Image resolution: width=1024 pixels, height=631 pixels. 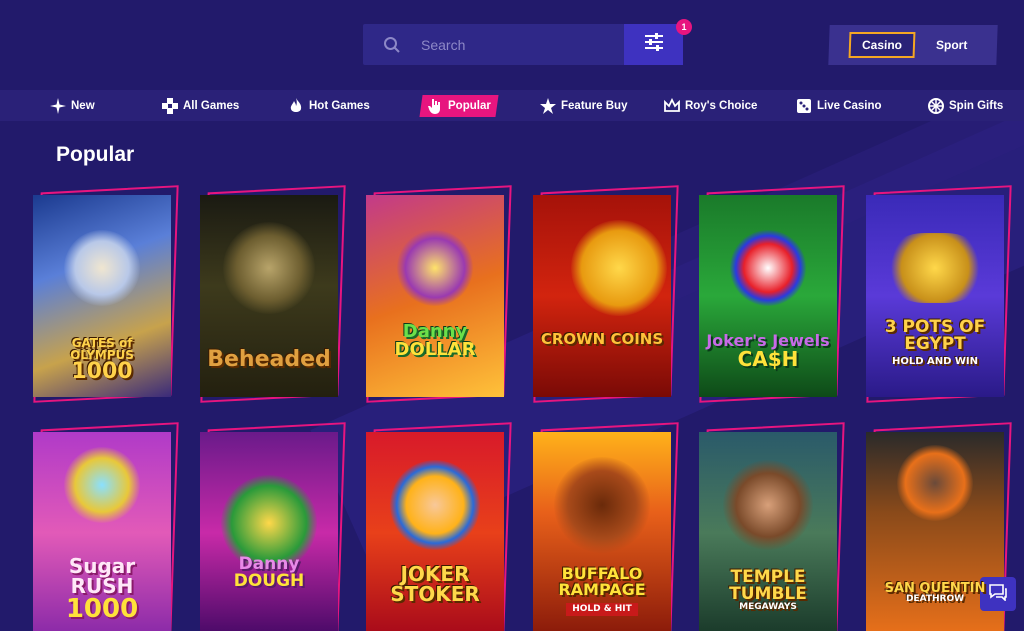 What do you see at coordinates (269, 267) in the screenshot?
I see `skull-figure` at bounding box center [269, 267].